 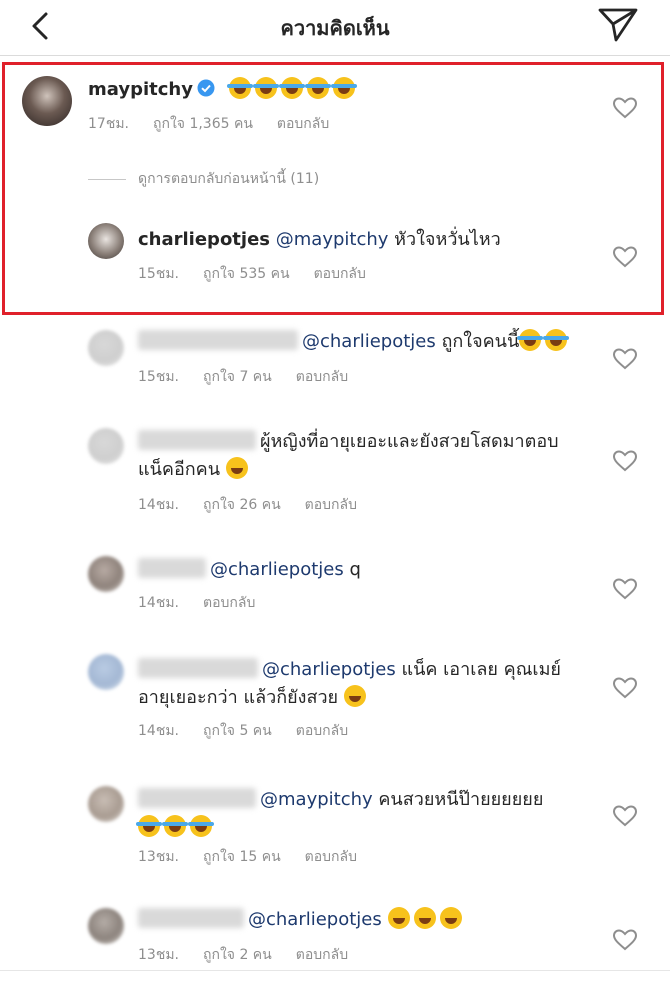 I want to click on comment-meta: 13ชม. ถูกใจ 2 คน ตอบกลับ, so click(x=255, y=955).